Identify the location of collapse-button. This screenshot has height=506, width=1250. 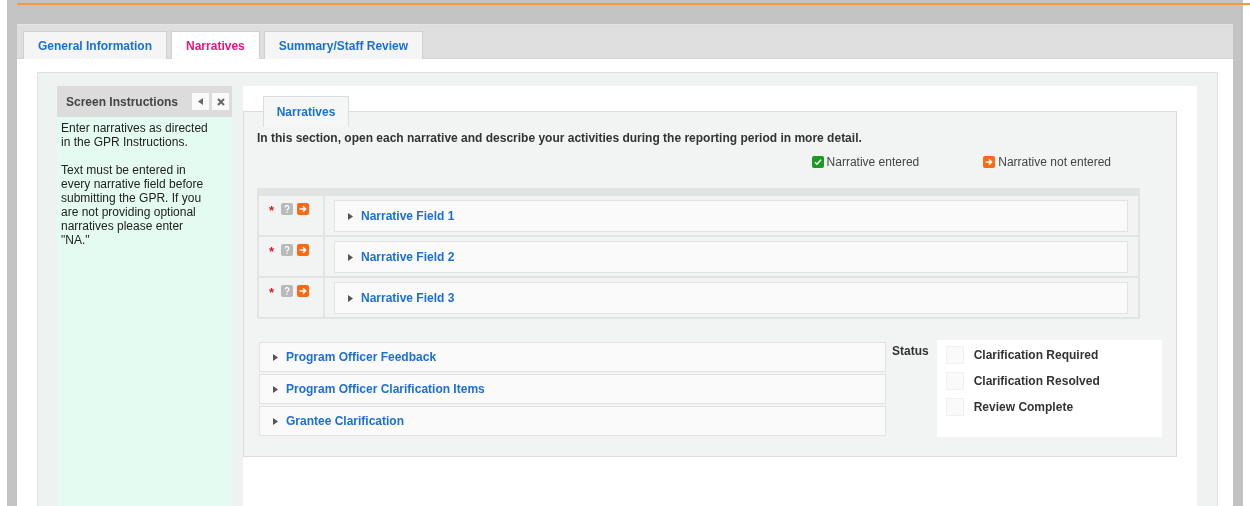
(200, 101).